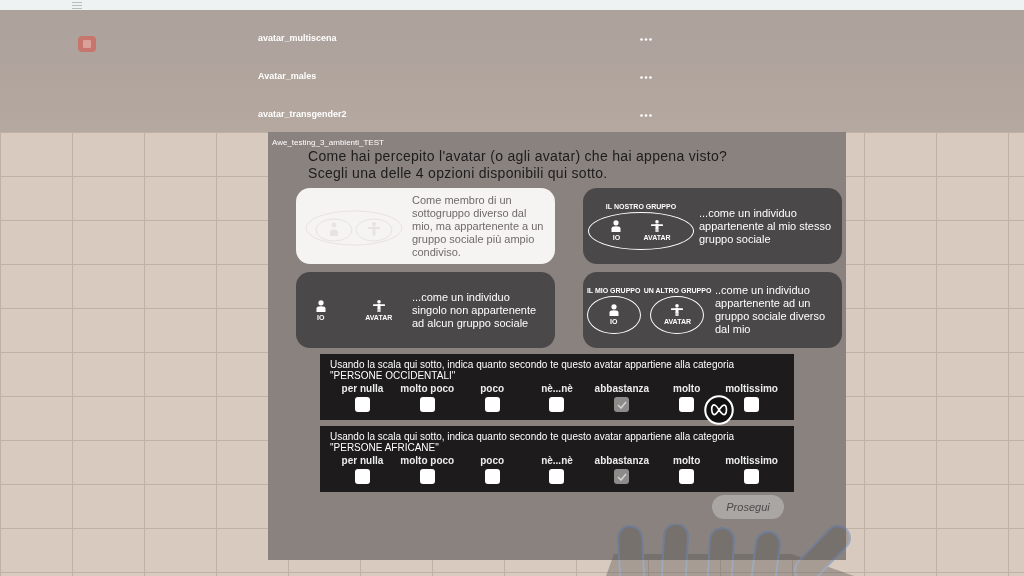 The height and width of the screenshot is (576, 1024). I want to click on answer-option: Come membro di un sottogruppo diverso dal mio, ma appartenente a un gruppo sociale più ampio condiviso., so click(425, 226).